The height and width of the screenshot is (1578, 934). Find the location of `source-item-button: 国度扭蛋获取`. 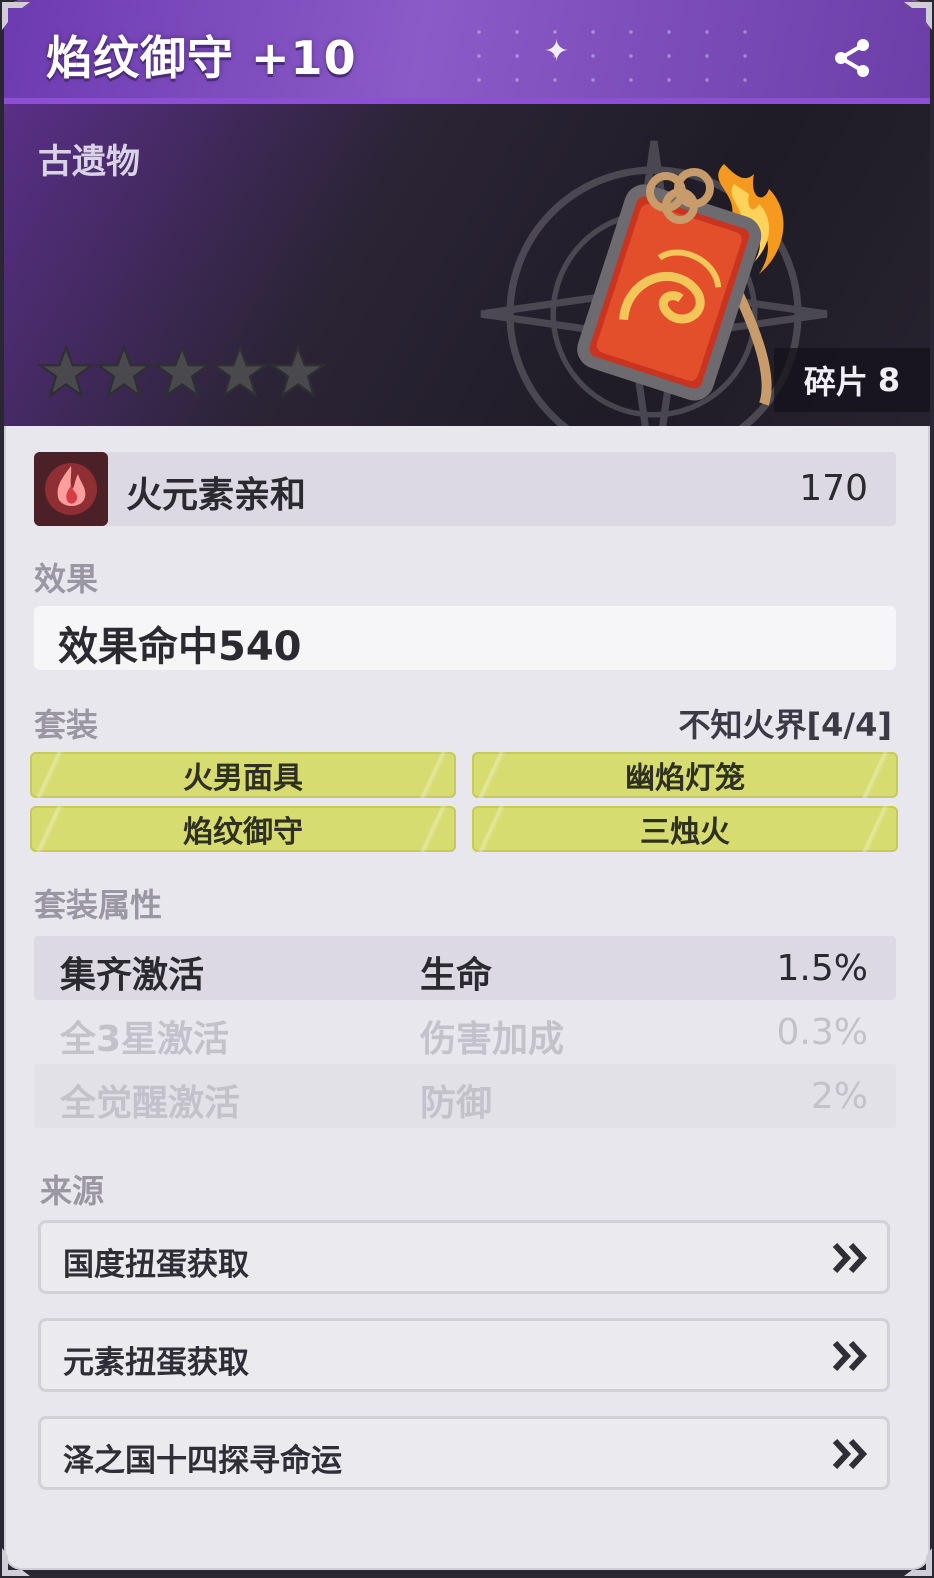

source-item-button: 国度扭蛋获取 is located at coordinates (464, 1257).